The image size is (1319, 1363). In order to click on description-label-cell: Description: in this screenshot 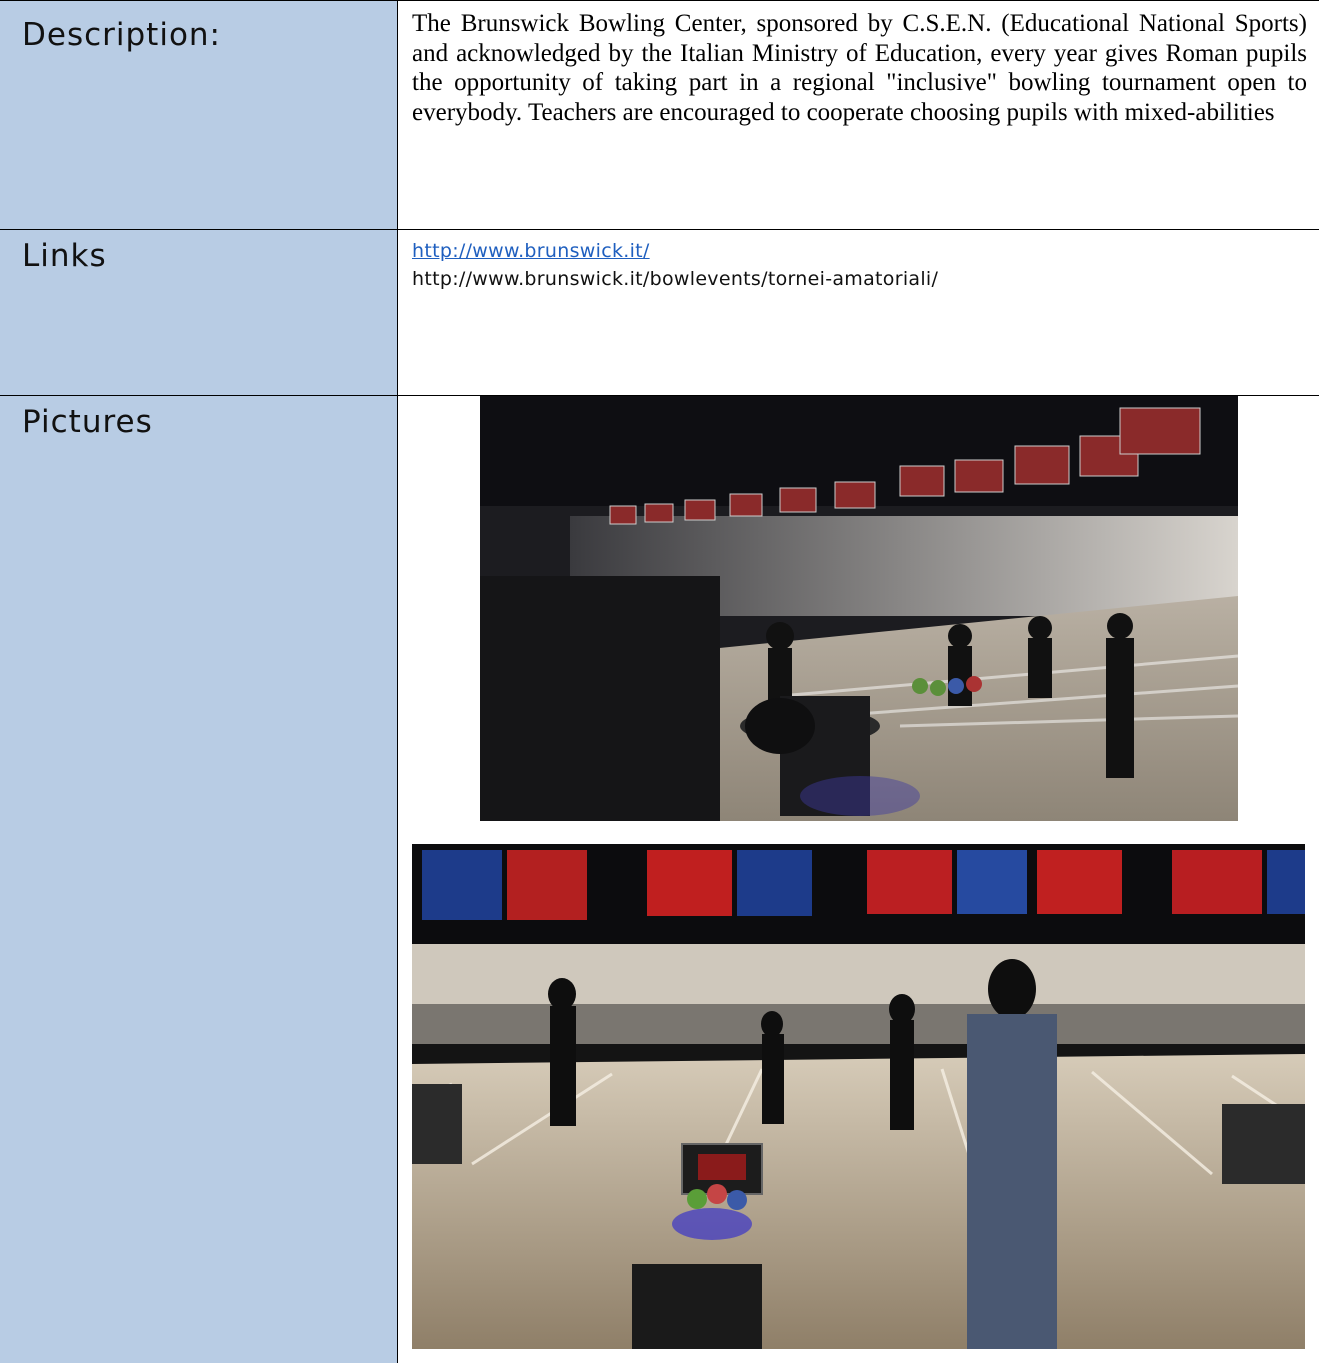, I will do `click(199, 115)`.